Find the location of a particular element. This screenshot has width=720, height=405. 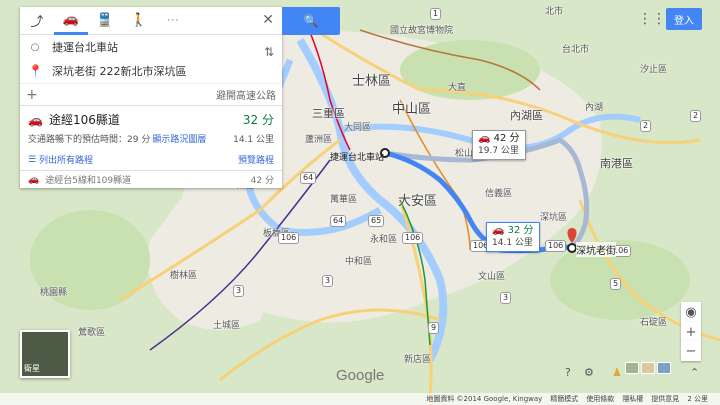

show-traffic-link: 顯示路況圖層 is located at coordinates (179, 138).